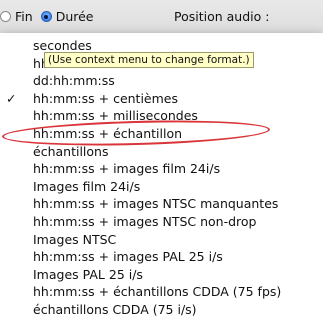 This screenshot has height=333, width=323. I want to click on toolbar: Fin Durée Position audio :, so click(161, 18).